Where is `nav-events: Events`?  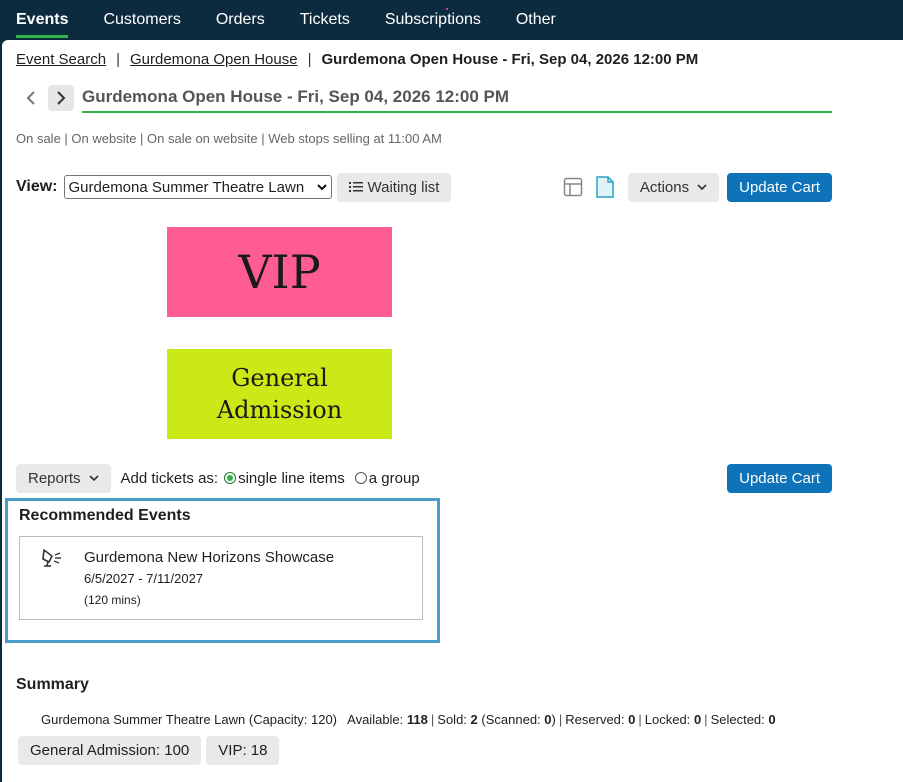 nav-events: Events is located at coordinates (42, 20).